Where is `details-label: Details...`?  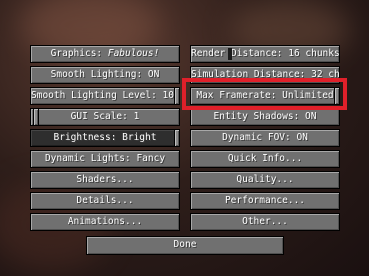 details-label: Details... is located at coordinates (105, 200).